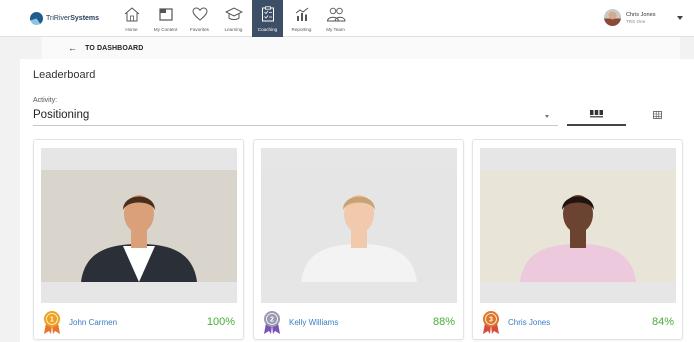 The height and width of the screenshot is (342, 694). I want to click on nav-learning: Learning, so click(233, 18).